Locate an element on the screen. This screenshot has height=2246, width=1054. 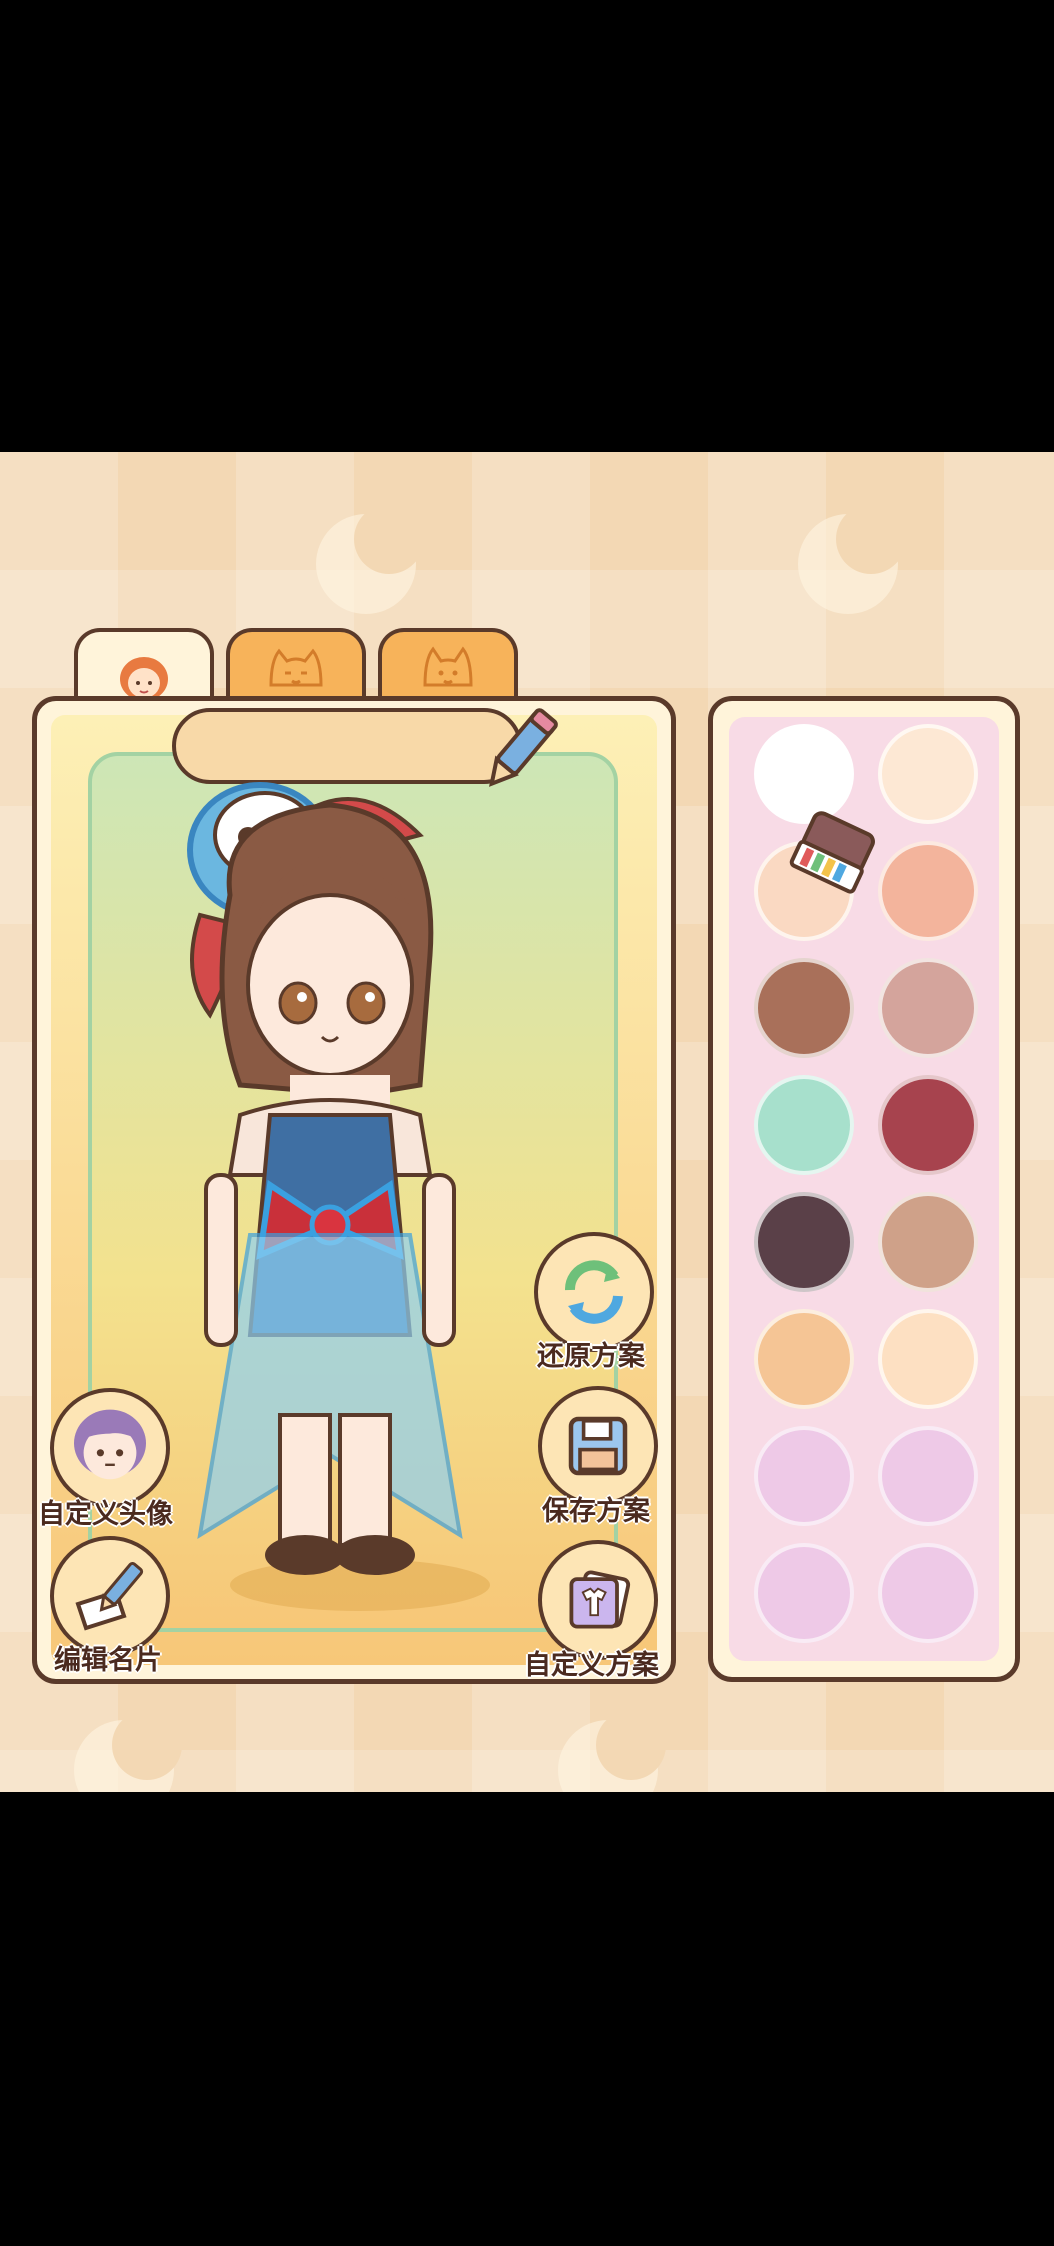
custom-avatar-button is located at coordinates (110, 1448).